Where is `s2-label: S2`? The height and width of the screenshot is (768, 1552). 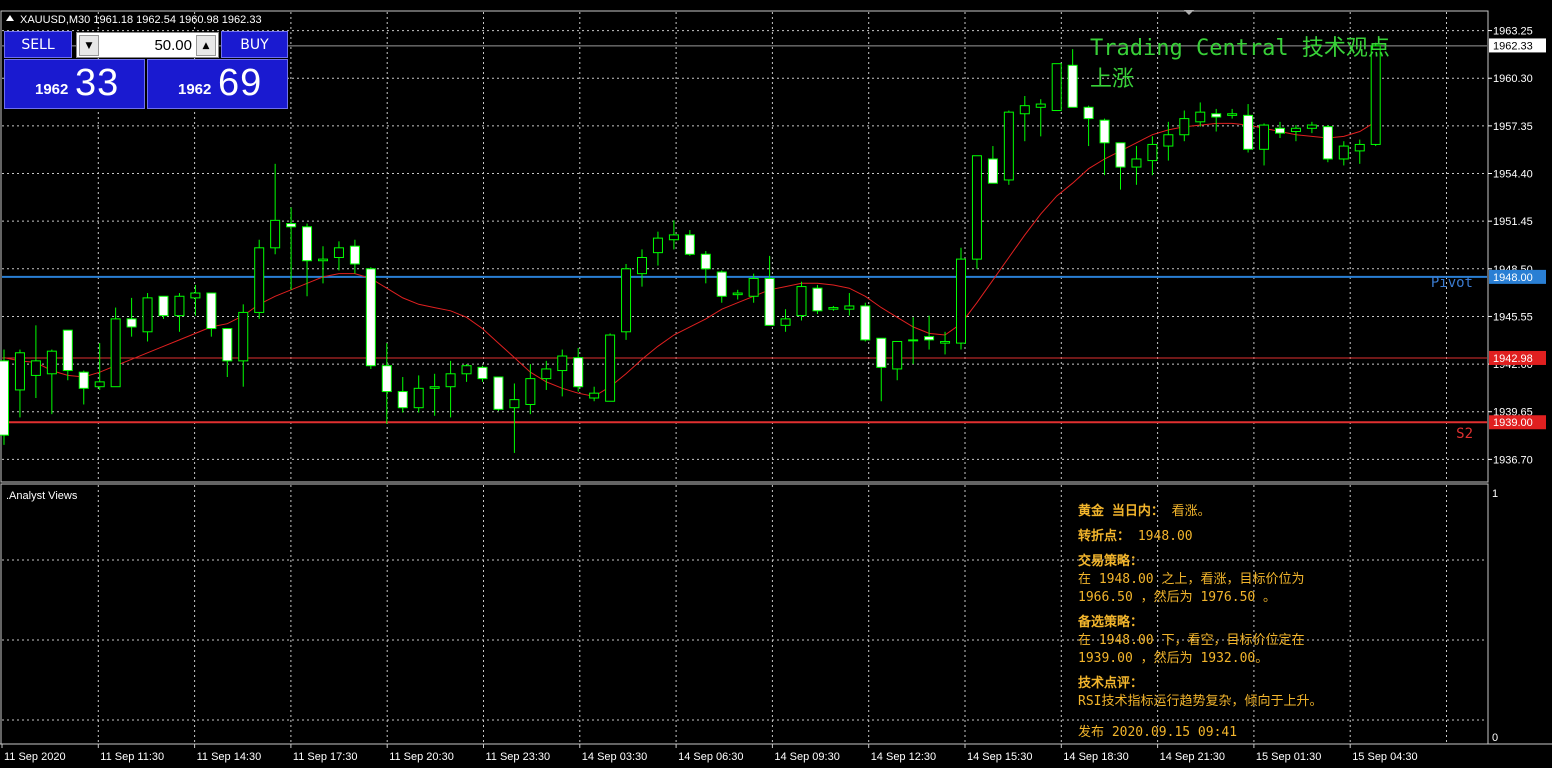
s2-label: S2 is located at coordinates (1464, 434).